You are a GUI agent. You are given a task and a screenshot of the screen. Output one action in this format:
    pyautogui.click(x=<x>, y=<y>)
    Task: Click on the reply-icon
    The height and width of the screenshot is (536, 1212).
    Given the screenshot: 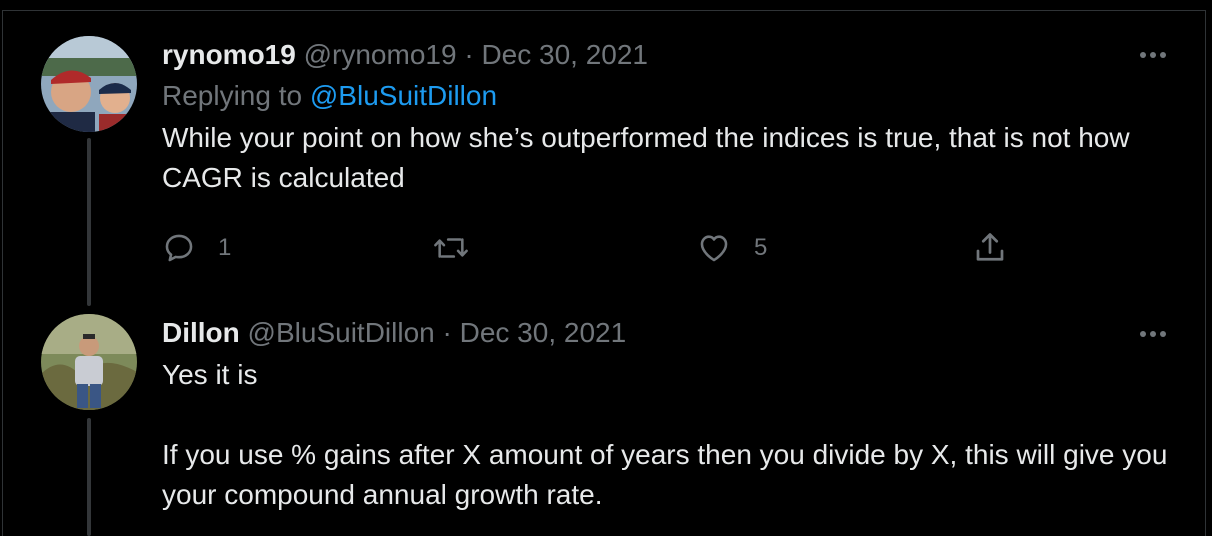 What is the action you would take?
    pyautogui.click(x=179, y=248)
    